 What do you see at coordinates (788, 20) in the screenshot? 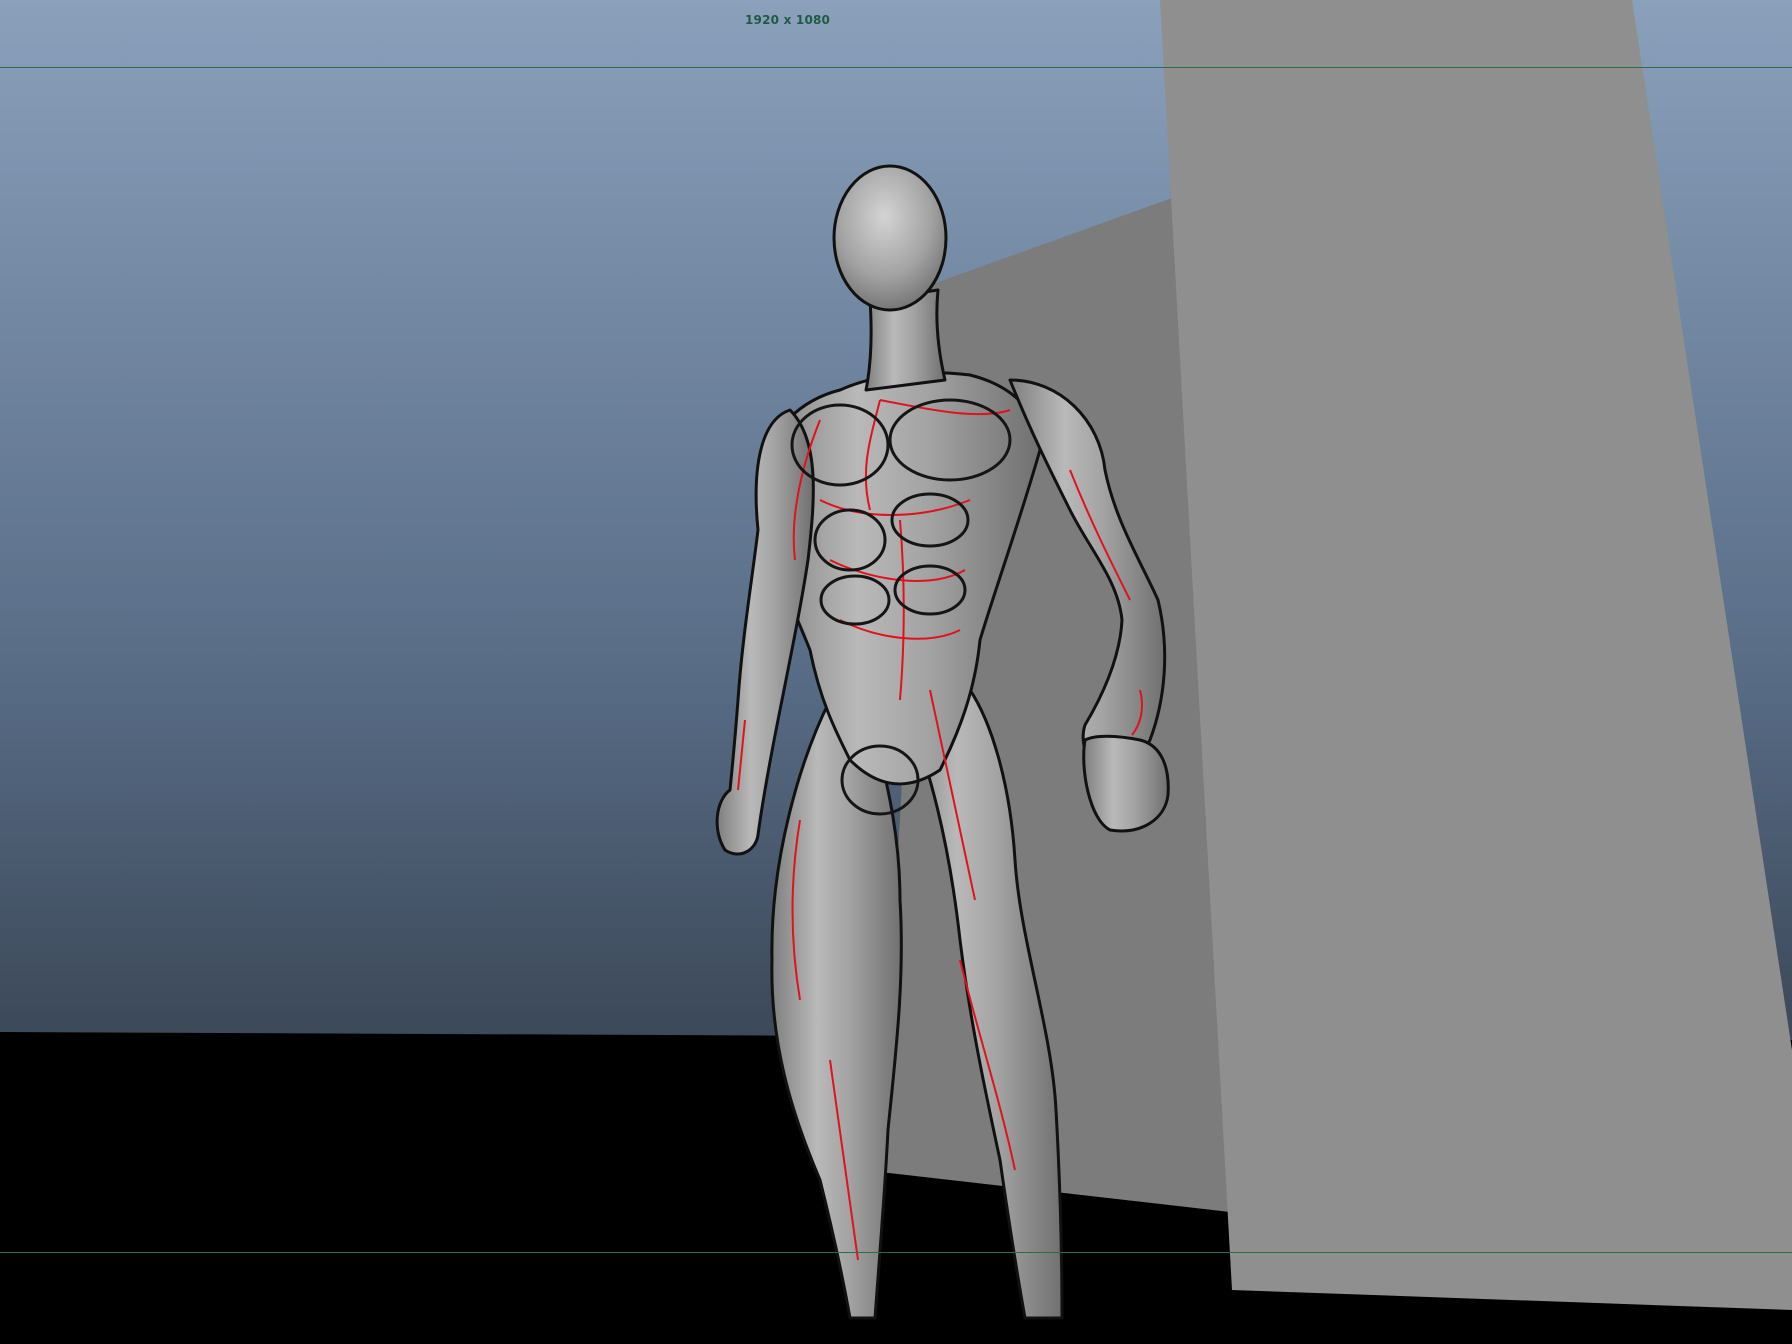
I see `resolution-gate-label: 1920 x 1080` at bounding box center [788, 20].